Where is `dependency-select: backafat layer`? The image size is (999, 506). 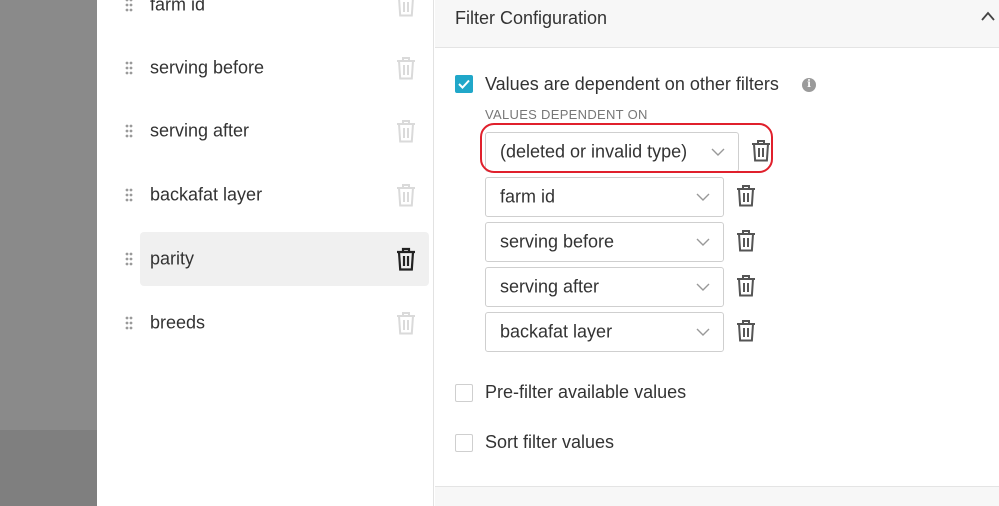
dependency-select: backafat layer is located at coordinates (604, 332).